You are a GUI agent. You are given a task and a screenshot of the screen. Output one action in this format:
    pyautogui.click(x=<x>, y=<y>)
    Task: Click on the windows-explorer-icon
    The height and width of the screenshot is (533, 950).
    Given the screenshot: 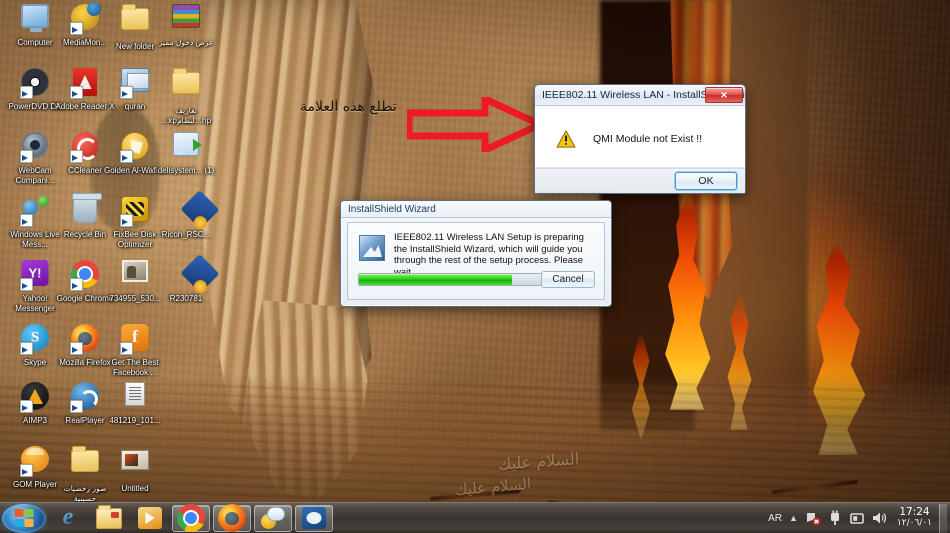 What is the action you would take?
    pyautogui.click(x=109, y=516)
    